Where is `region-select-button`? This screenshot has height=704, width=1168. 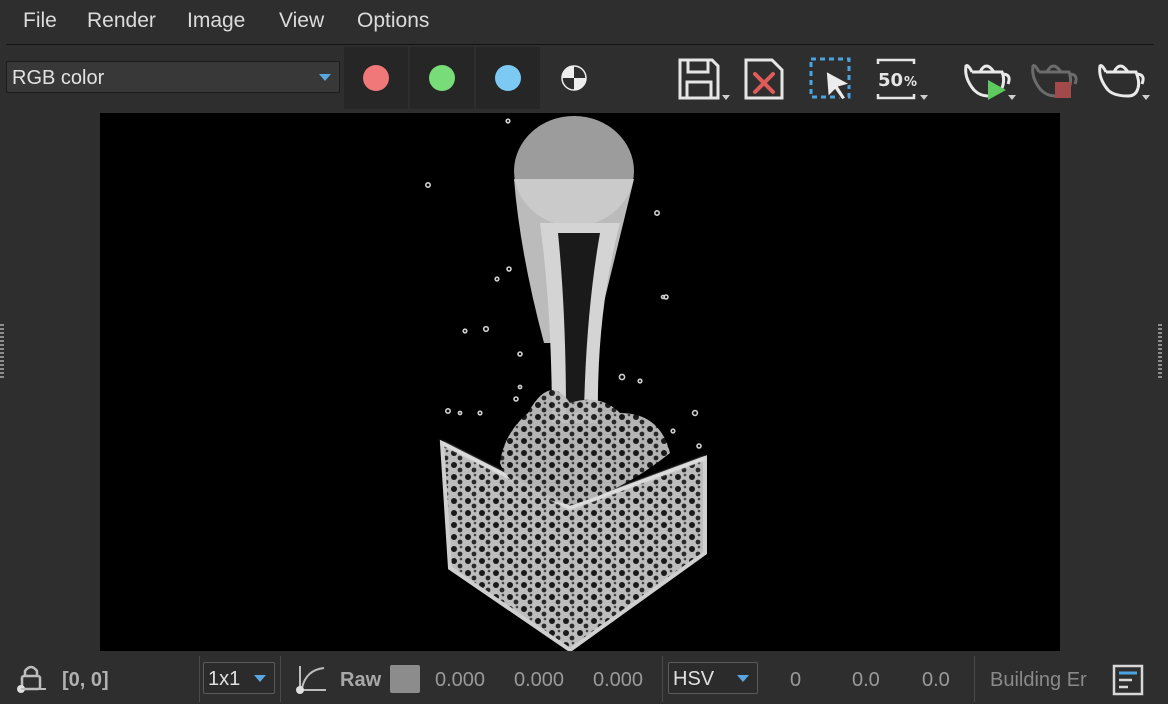
region-select-button is located at coordinates (834, 79).